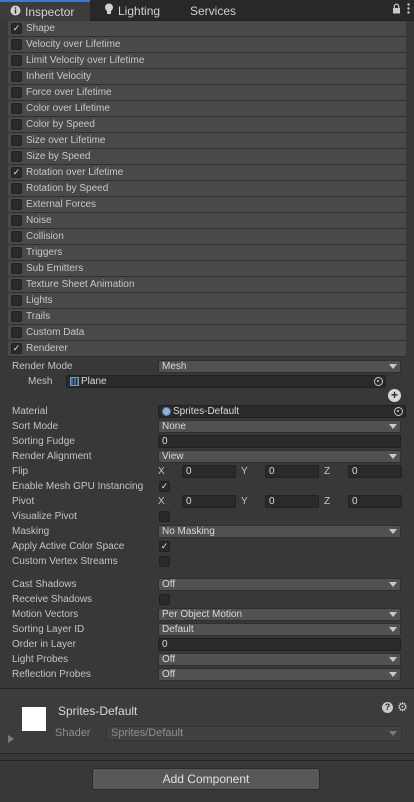  Describe the element at coordinates (161, 501) in the screenshot. I see `pivot-x-label: X` at that location.